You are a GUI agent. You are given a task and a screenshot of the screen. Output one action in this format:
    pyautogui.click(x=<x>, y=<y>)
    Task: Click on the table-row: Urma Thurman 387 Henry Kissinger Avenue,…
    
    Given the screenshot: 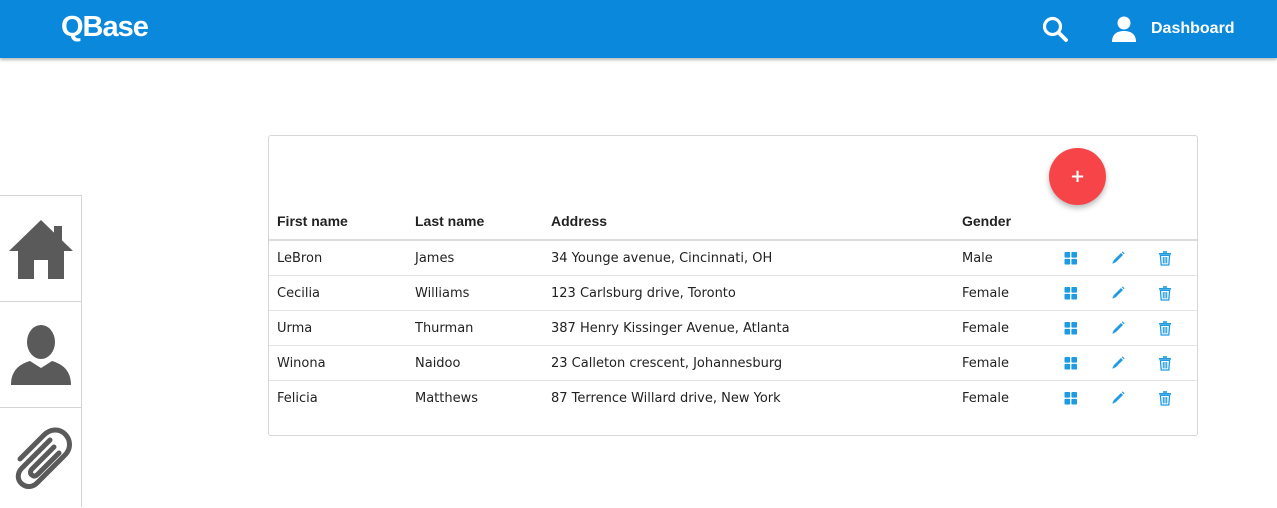 What is the action you would take?
    pyautogui.click(x=733, y=328)
    